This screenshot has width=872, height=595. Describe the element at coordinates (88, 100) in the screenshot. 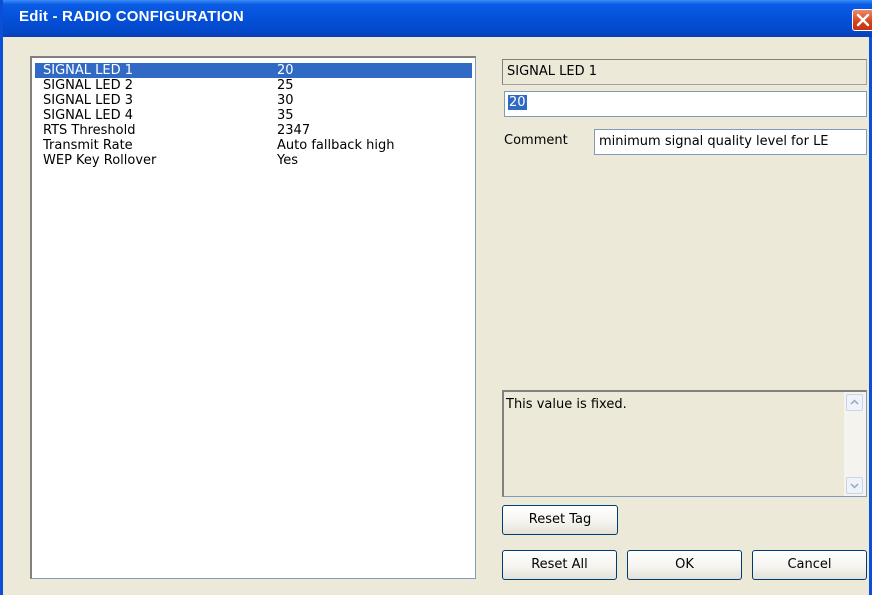

I see `param-name: SIGNAL LED 3` at that location.